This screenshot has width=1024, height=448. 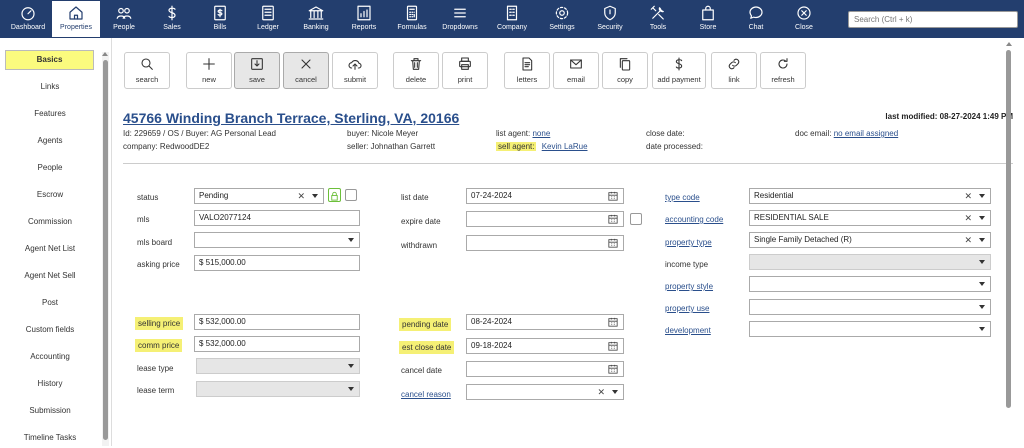 What do you see at coordinates (460, 19) in the screenshot?
I see `nav-dropdowns: Dropdowns` at bounding box center [460, 19].